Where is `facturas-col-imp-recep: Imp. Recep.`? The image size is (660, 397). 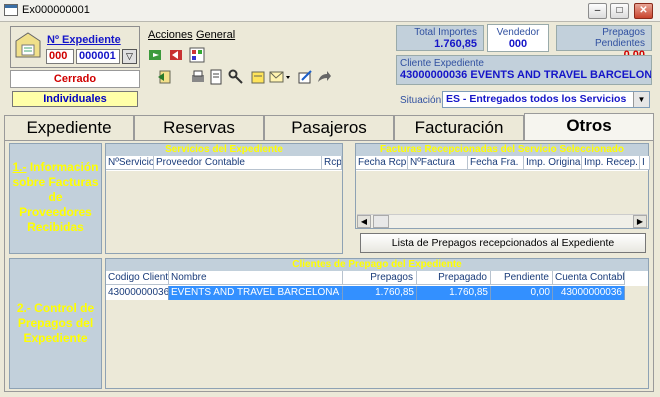 facturas-col-imp-recep: Imp. Recep. is located at coordinates (611, 163).